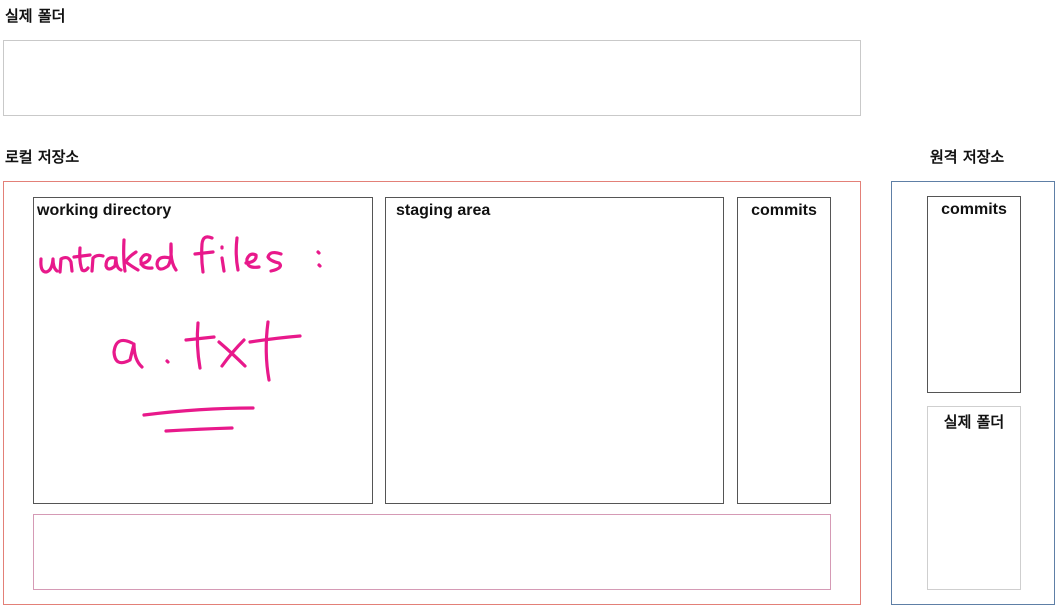 The width and height of the screenshot is (1056, 609). Describe the element at coordinates (784, 210) in the screenshot. I see `local-commits-title: commits` at that location.